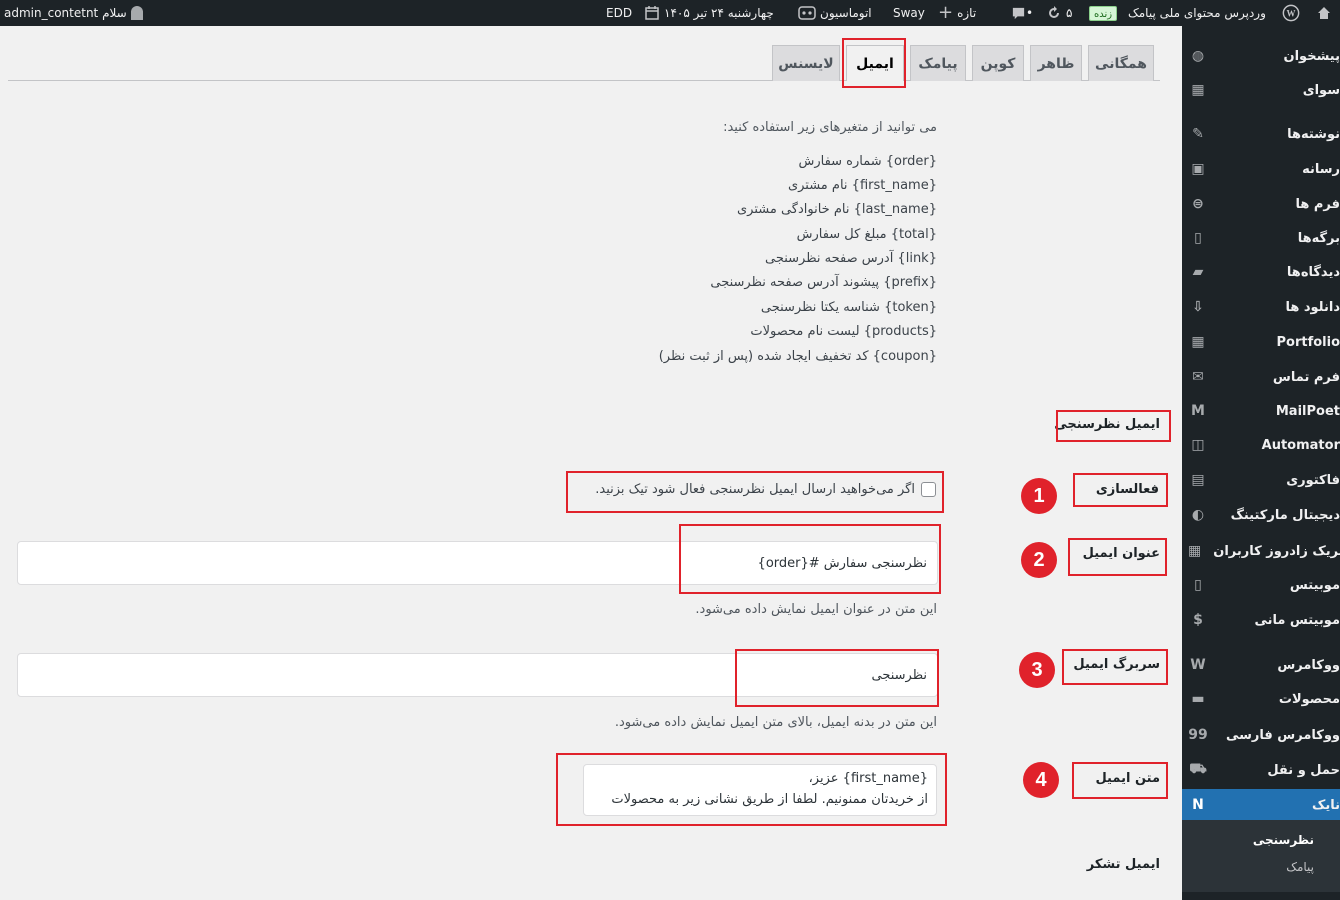 The height and width of the screenshot is (900, 1340). I want to click on variable-line: {products} لیست نام محصولات, so click(843, 331).